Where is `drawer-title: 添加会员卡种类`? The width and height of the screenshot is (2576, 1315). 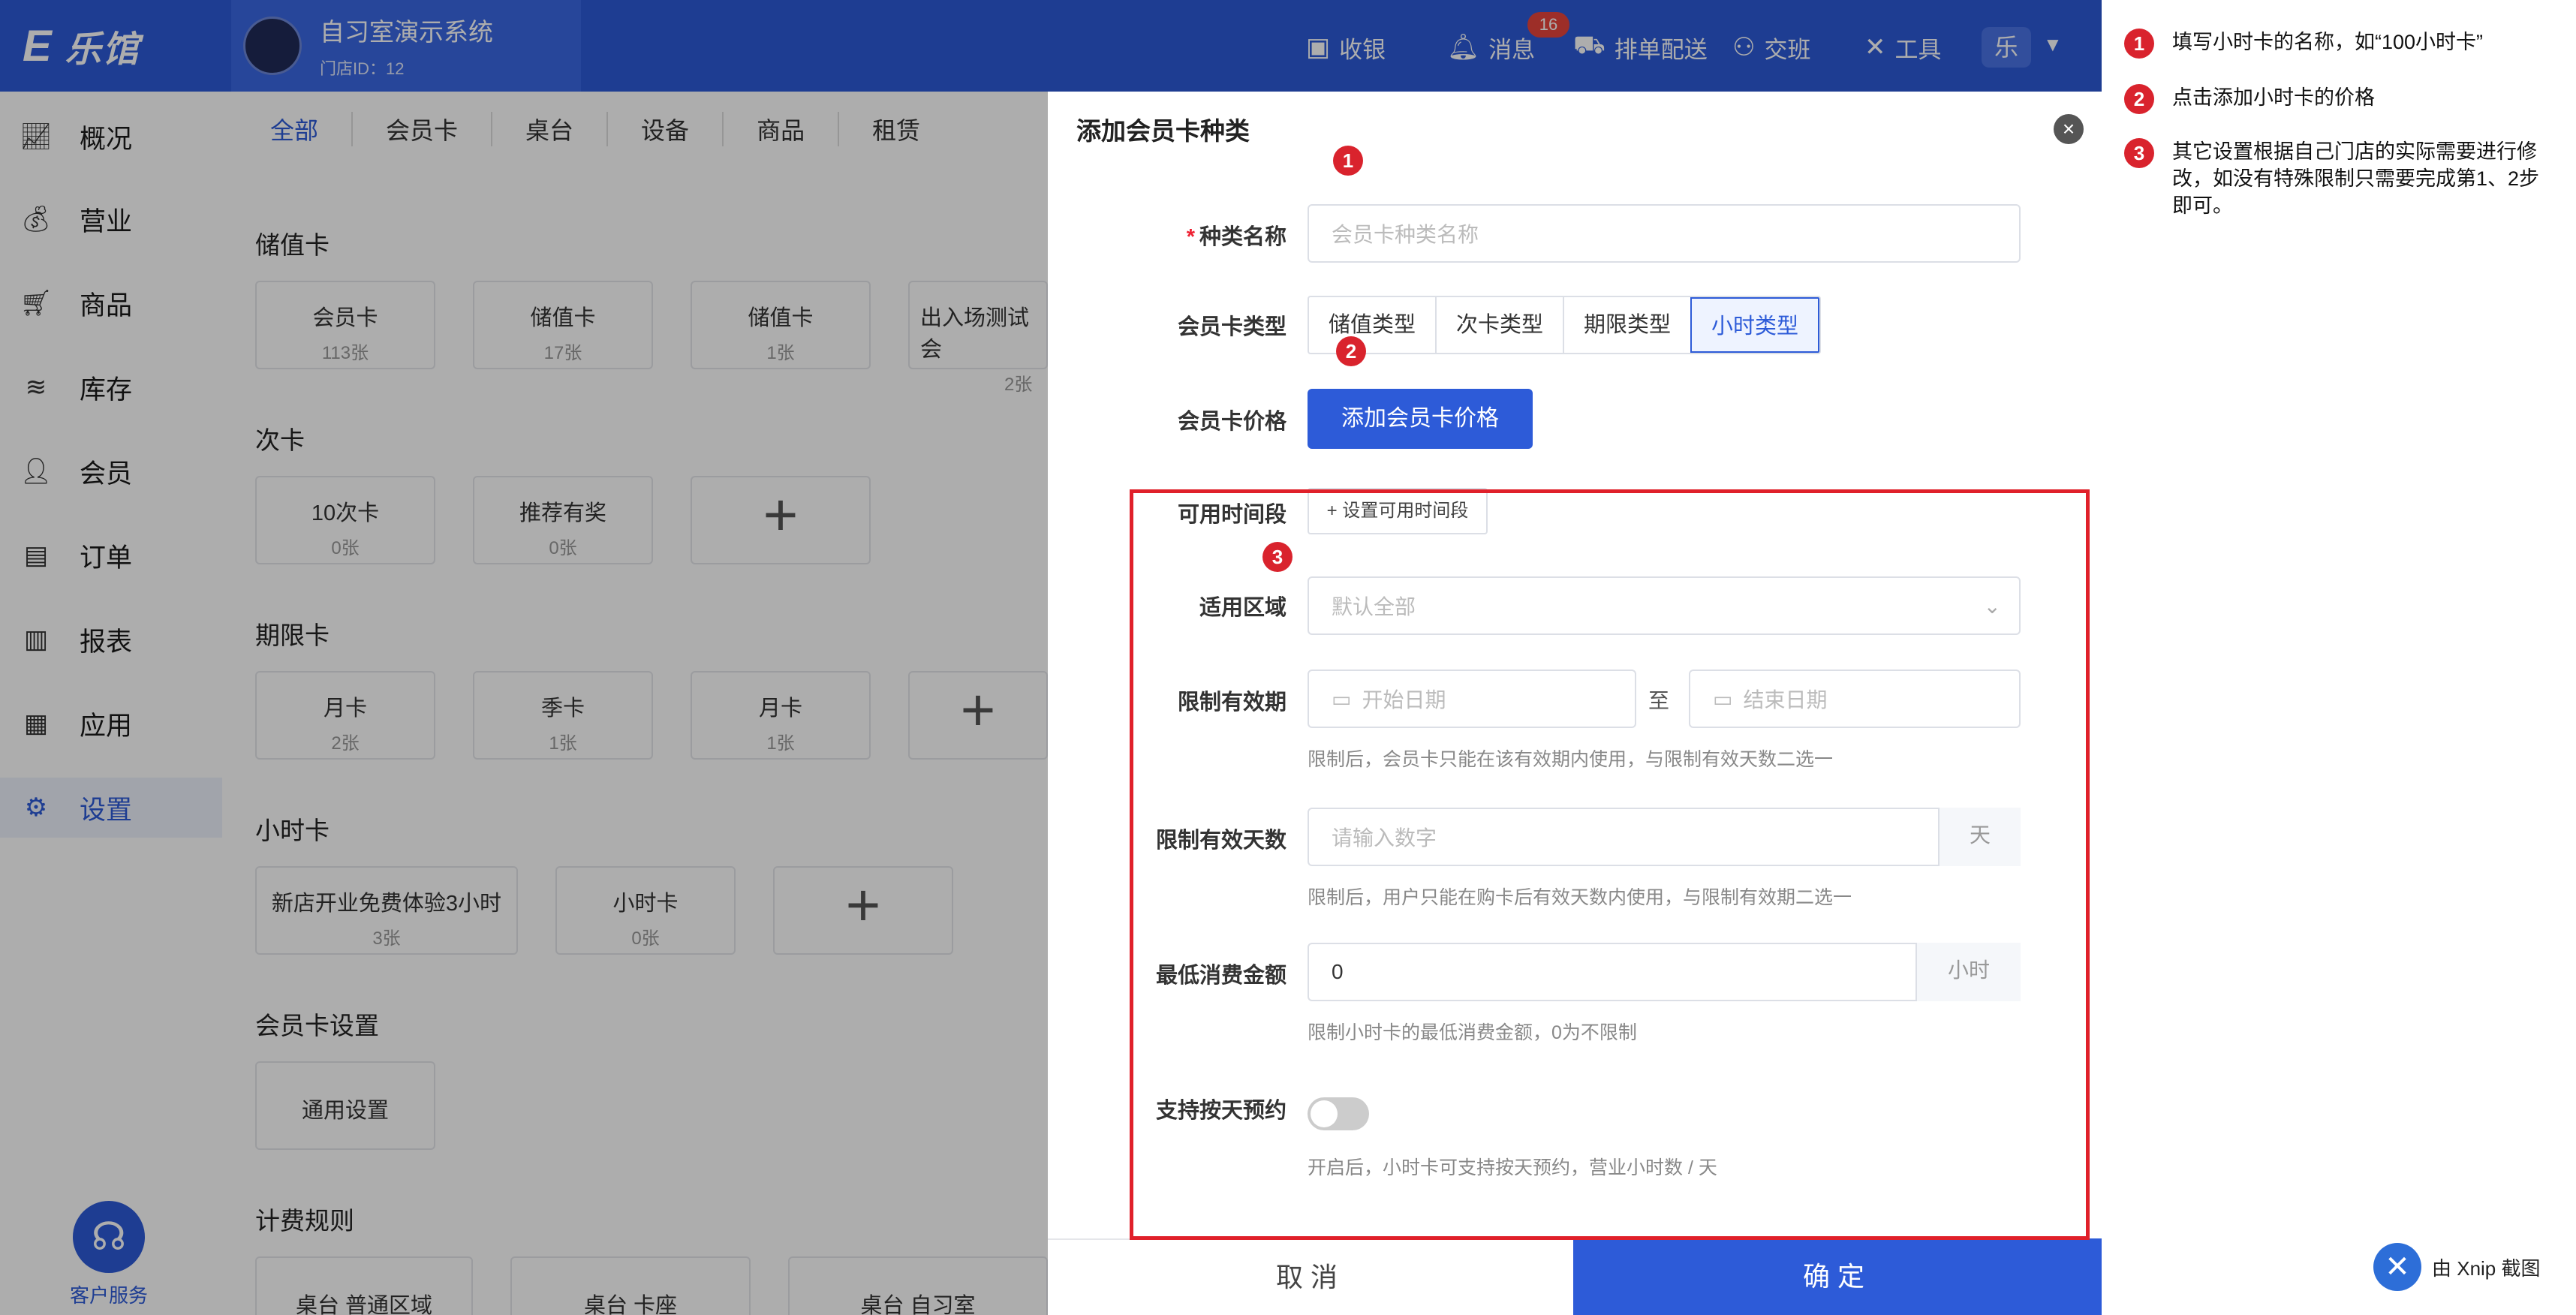
drawer-title: 添加会员卡种类 is located at coordinates (1163, 131).